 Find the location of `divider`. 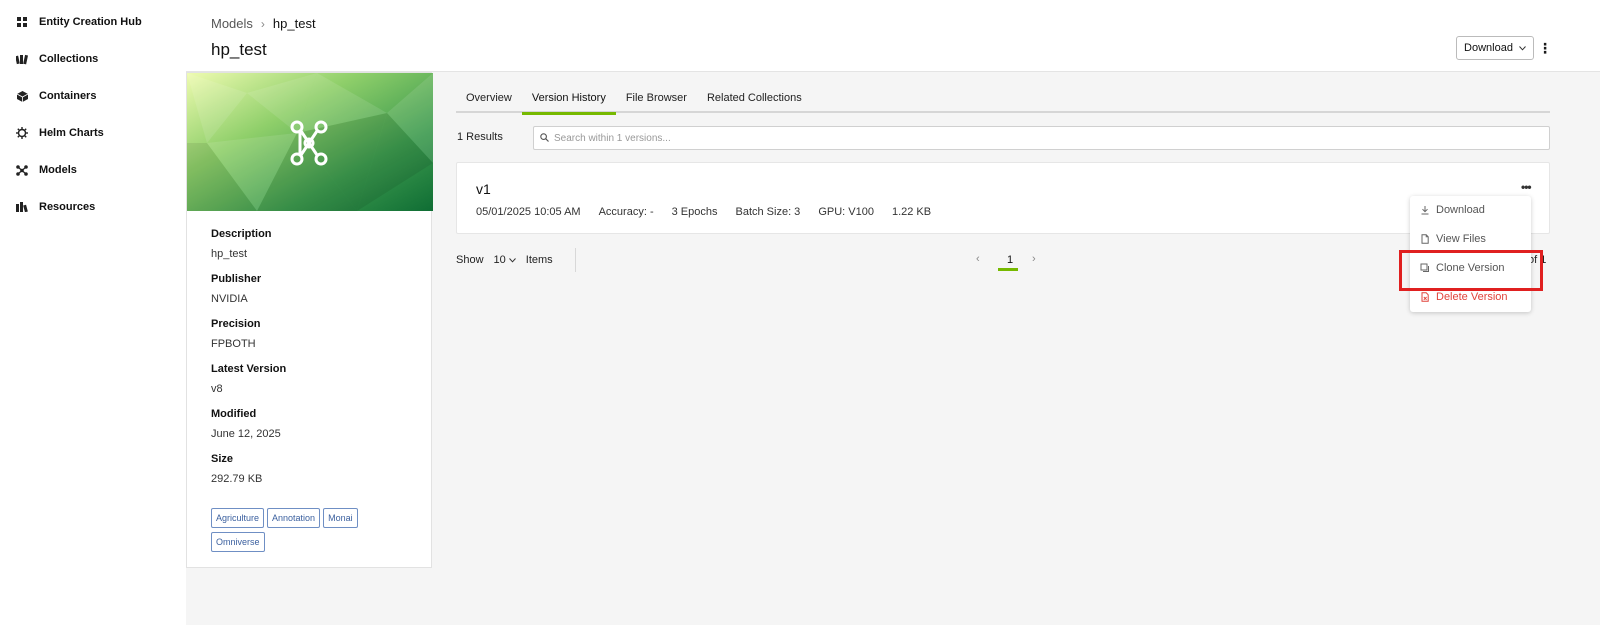

divider is located at coordinates (575, 260).